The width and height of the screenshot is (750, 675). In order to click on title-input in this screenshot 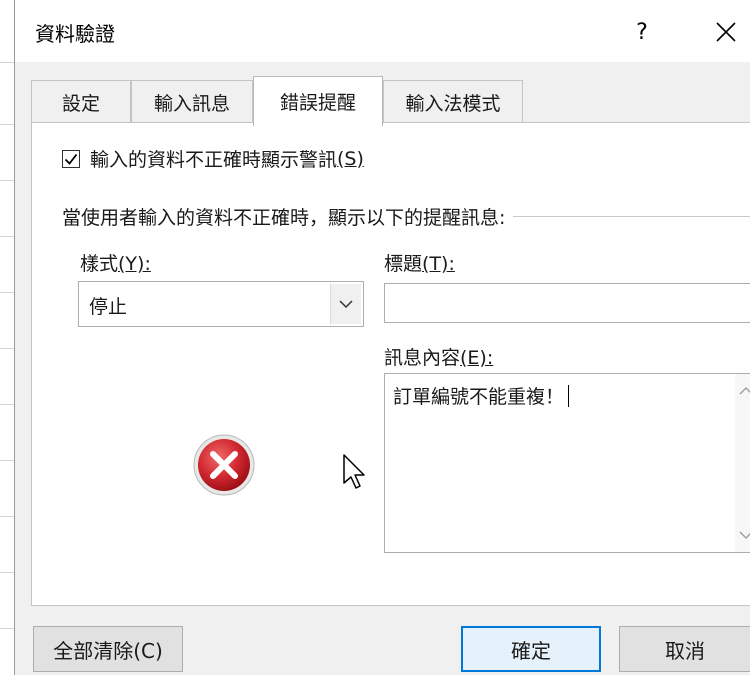, I will do `click(567, 303)`.